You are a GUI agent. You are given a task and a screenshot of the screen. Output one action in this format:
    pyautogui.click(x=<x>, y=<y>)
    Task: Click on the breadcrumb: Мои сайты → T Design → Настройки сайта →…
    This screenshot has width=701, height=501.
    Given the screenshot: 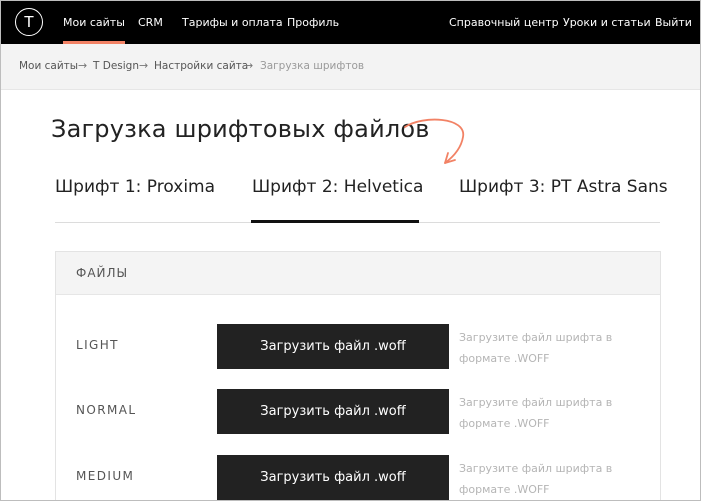 What is the action you would take?
    pyautogui.click(x=350, y=67)
    